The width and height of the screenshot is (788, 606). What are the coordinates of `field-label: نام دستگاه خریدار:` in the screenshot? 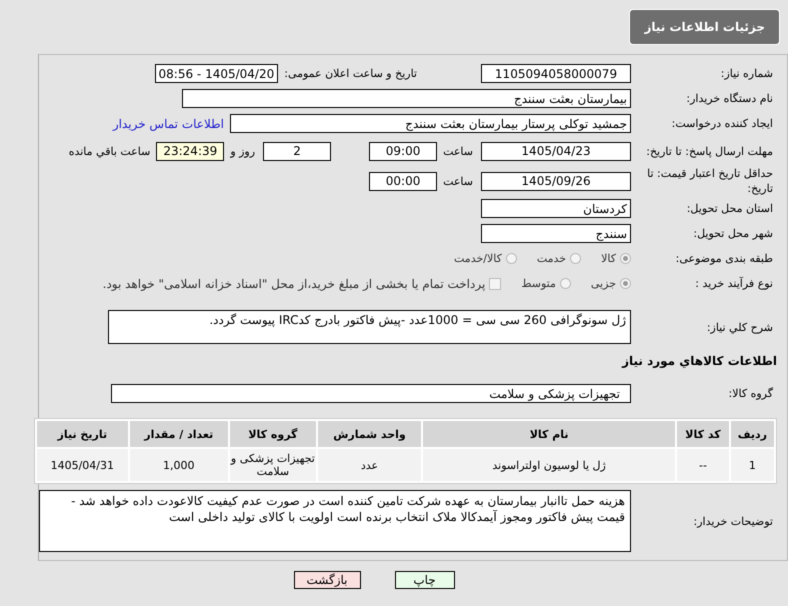 It's located at (729, 98).